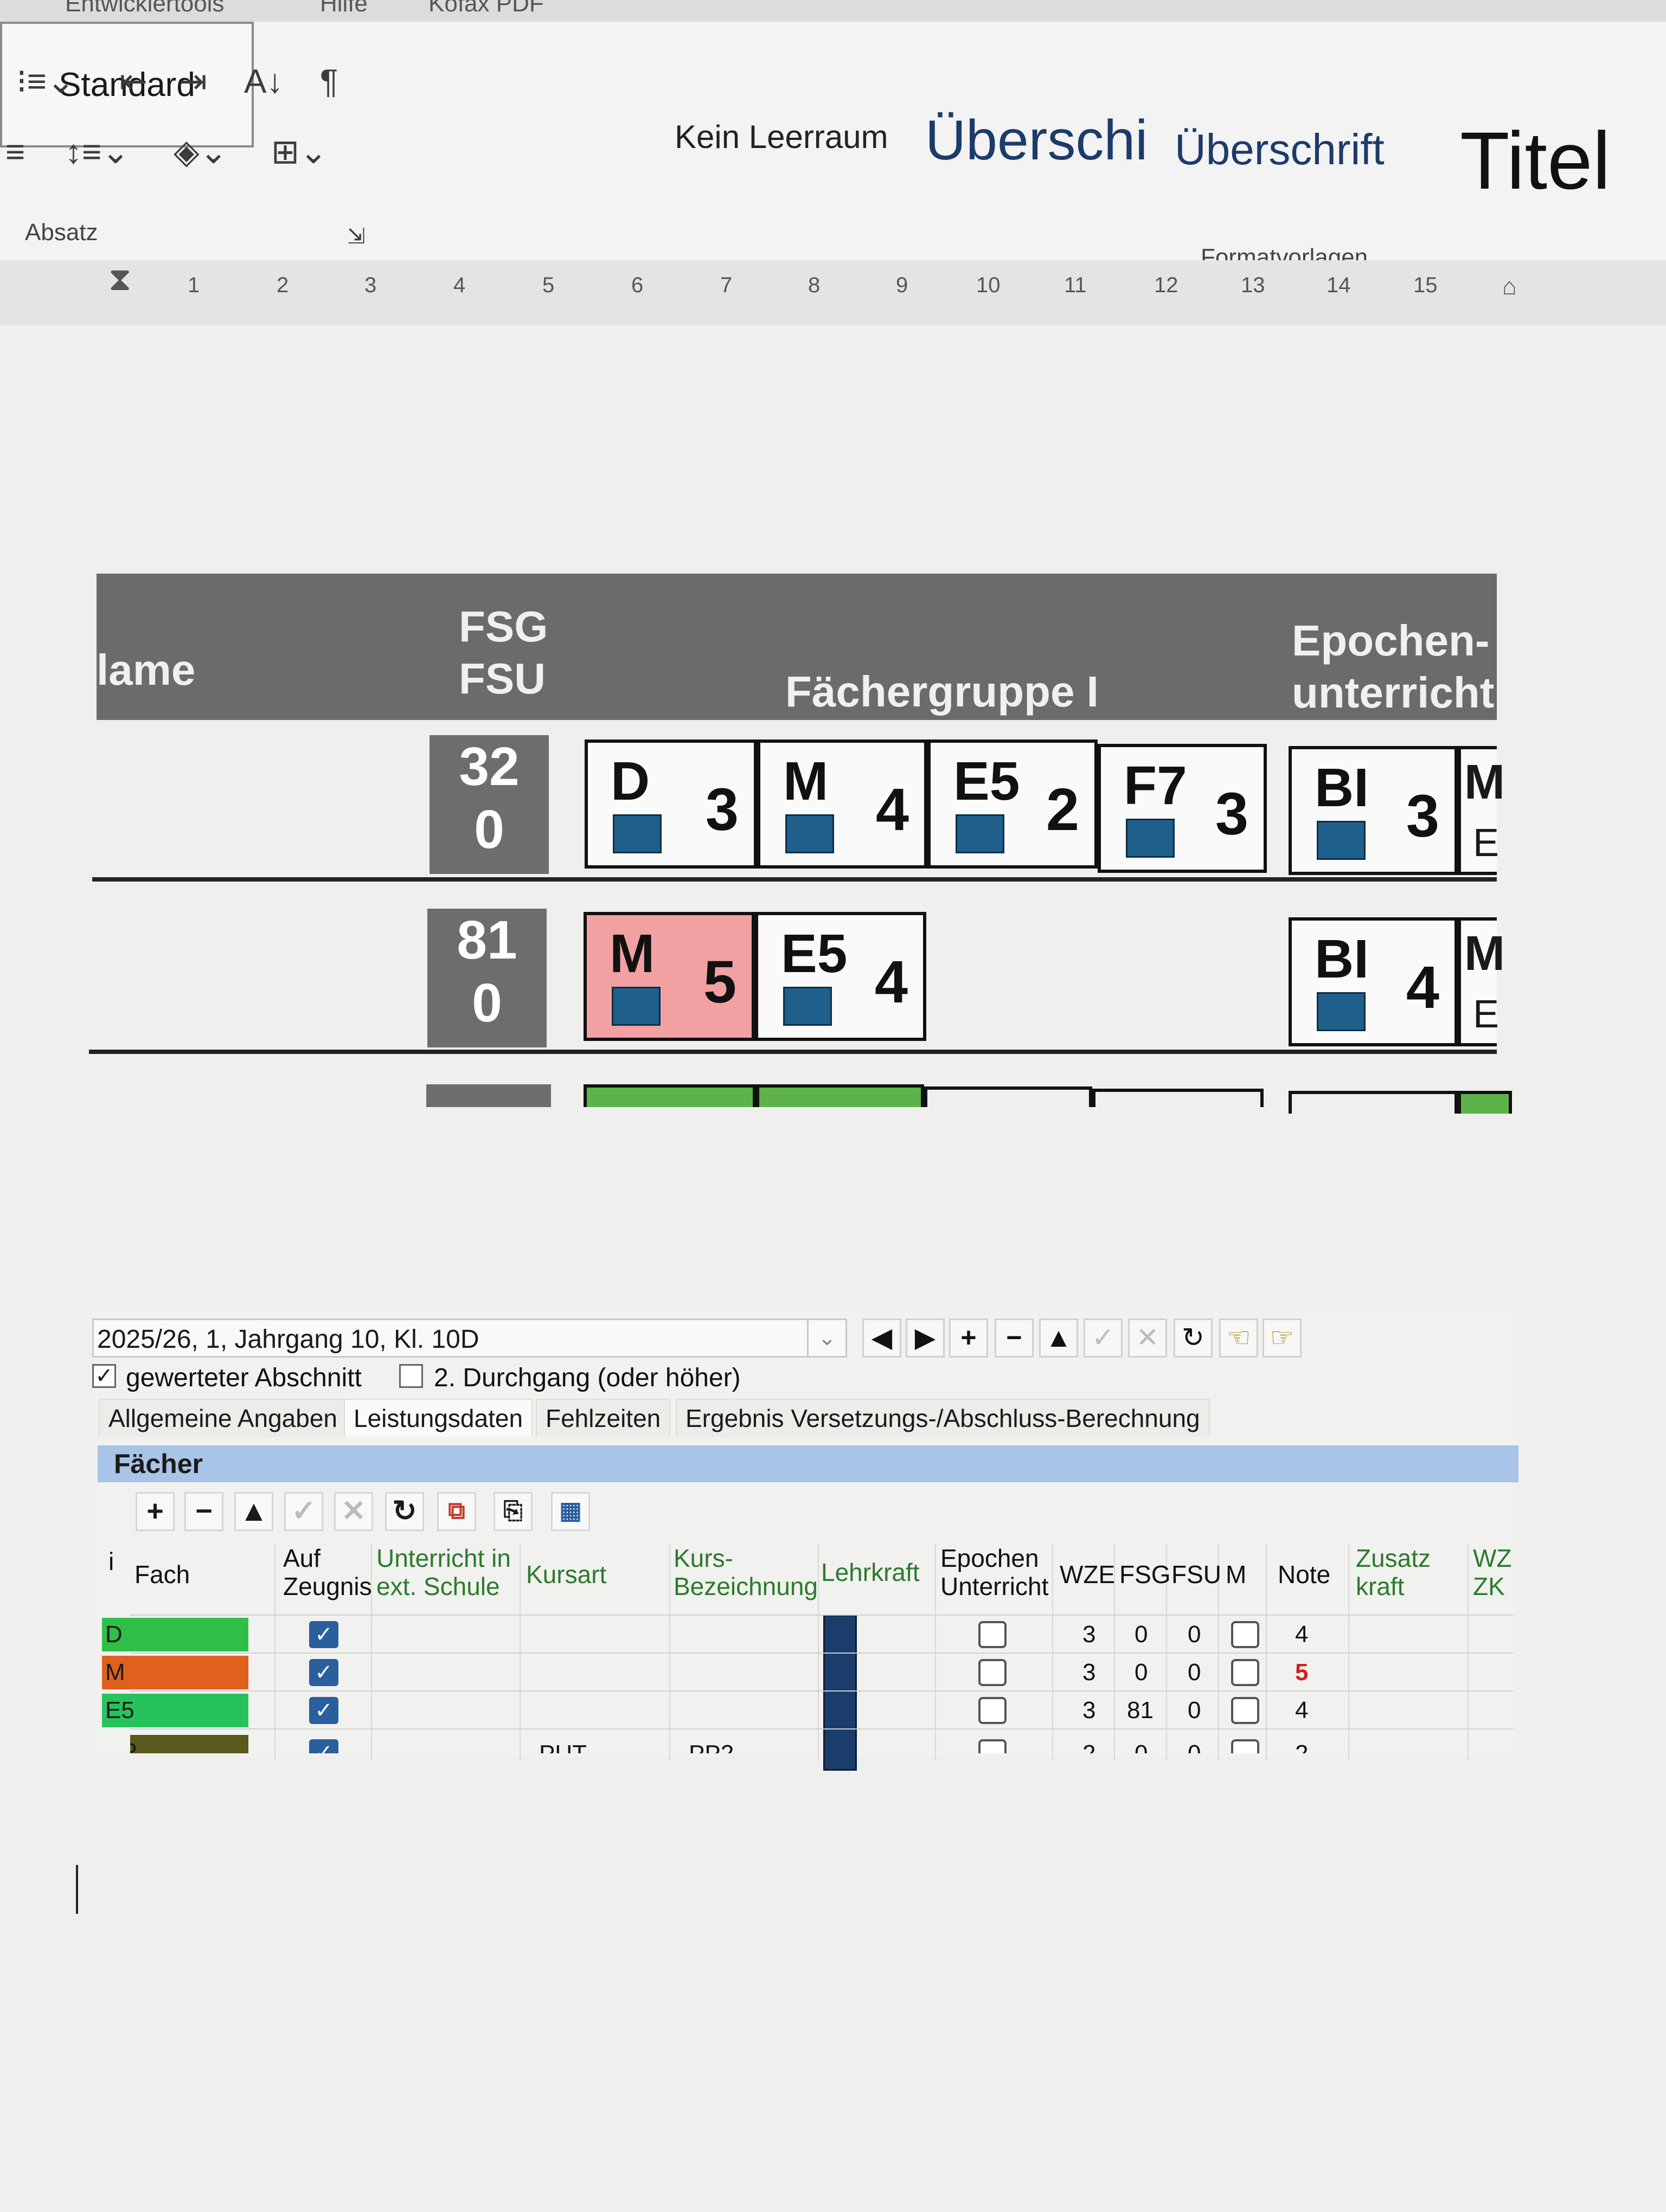 This screenshot has width=1666, height=2212. I want to click on col-auf-zeugnis: Auf Zeugnis, so click(327, 1572).